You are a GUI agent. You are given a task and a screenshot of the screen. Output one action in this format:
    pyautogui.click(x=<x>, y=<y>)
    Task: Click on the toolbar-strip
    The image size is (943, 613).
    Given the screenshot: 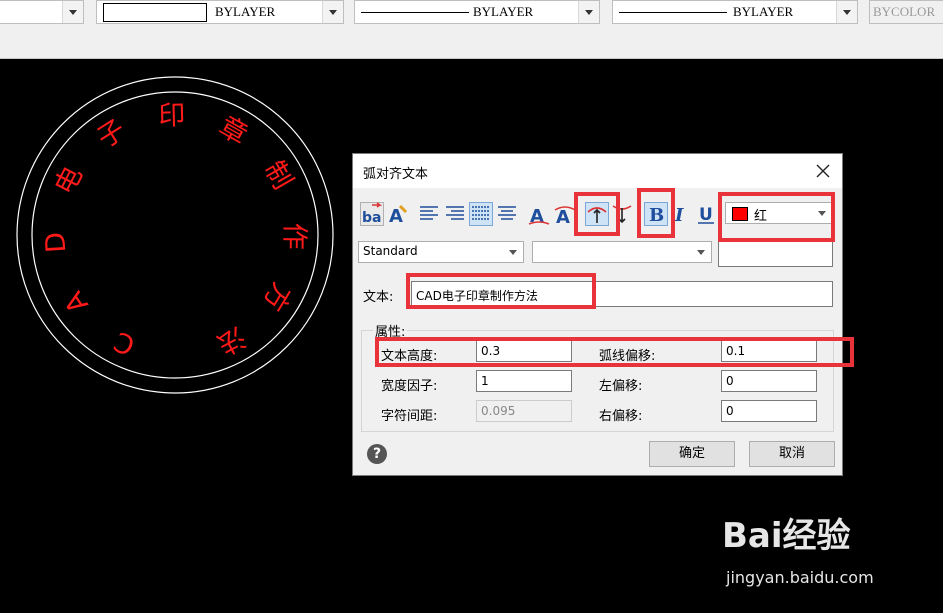 What is the action you would take?
    pyautogui.click(x=471, y=43)
    